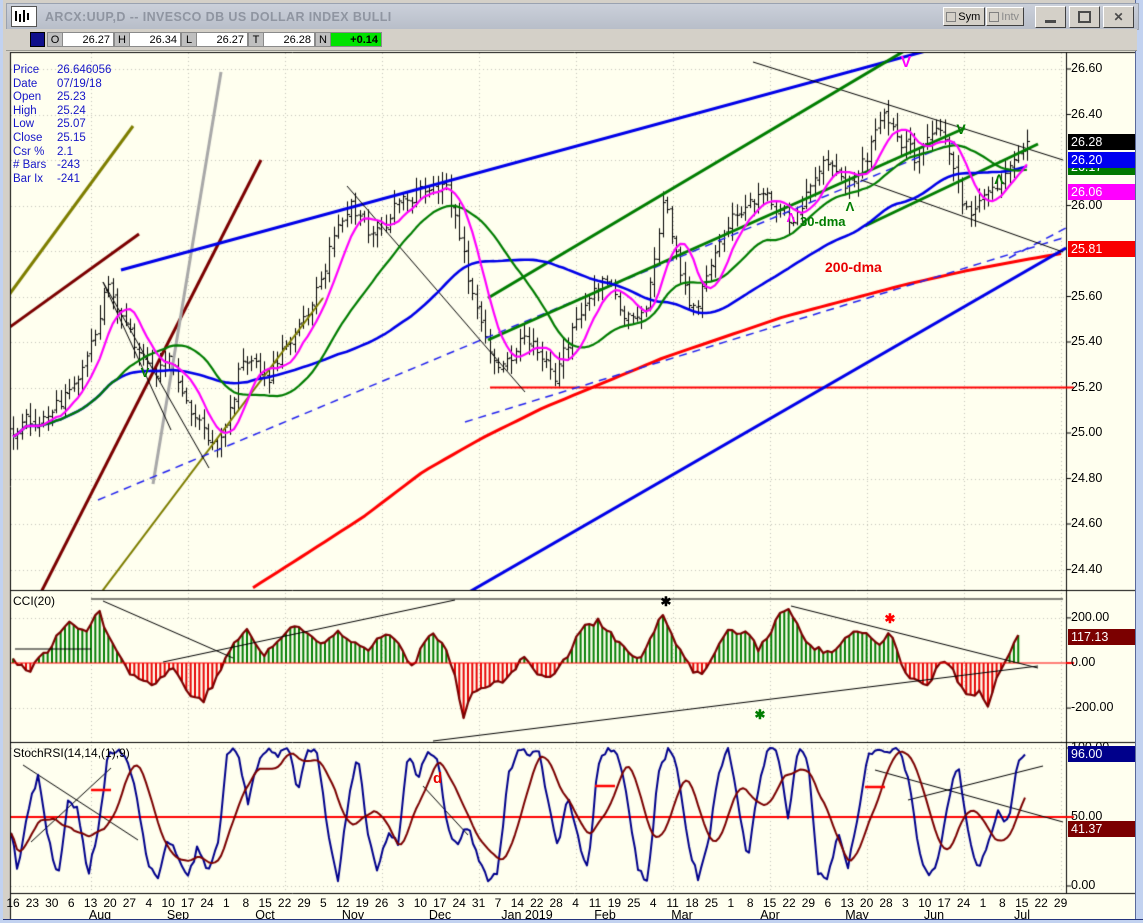  What do you see at coordinates (886, 903) in the screenshot?
I see `x-axis-day-label: 28` at bounding box center [886, 903].